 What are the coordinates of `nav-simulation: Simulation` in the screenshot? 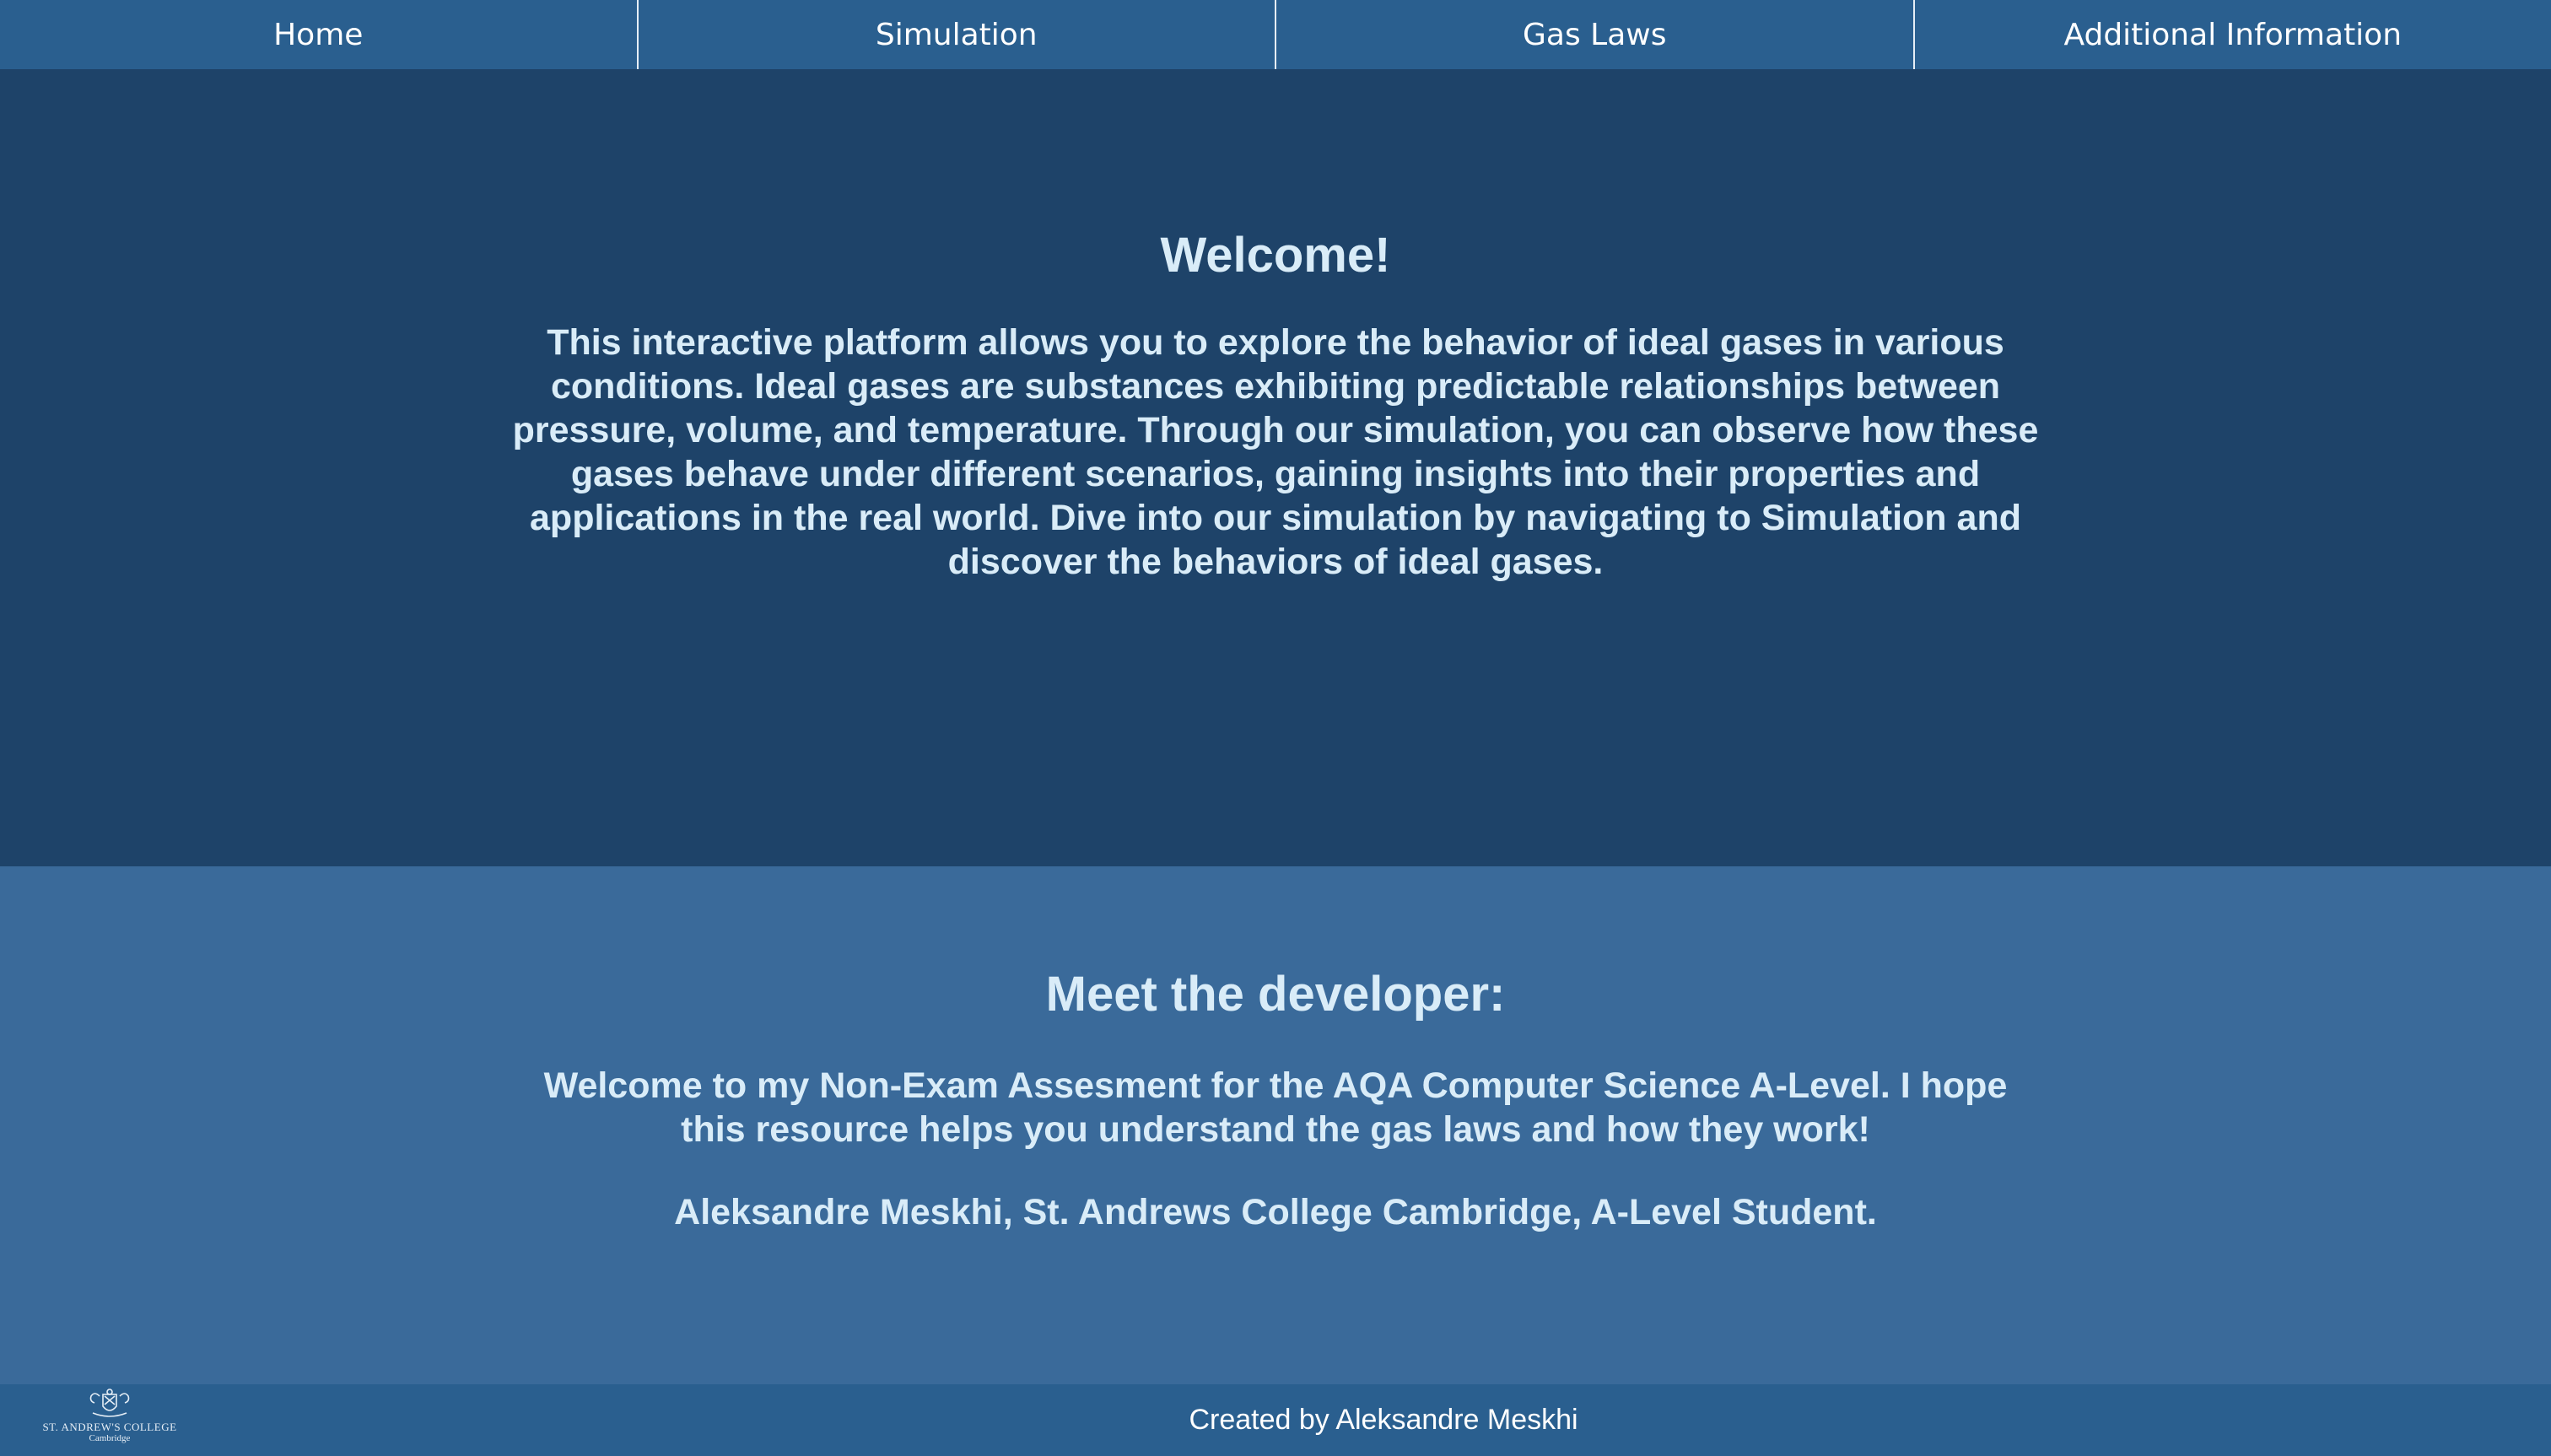 It's located at (957, 34).